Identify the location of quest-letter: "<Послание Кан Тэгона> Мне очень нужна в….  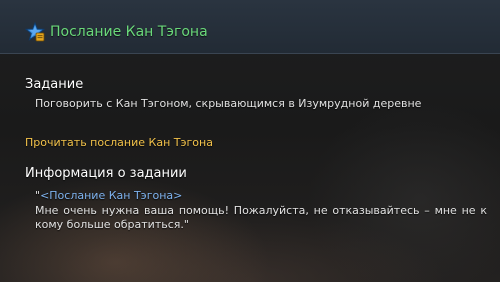
(261, 211).